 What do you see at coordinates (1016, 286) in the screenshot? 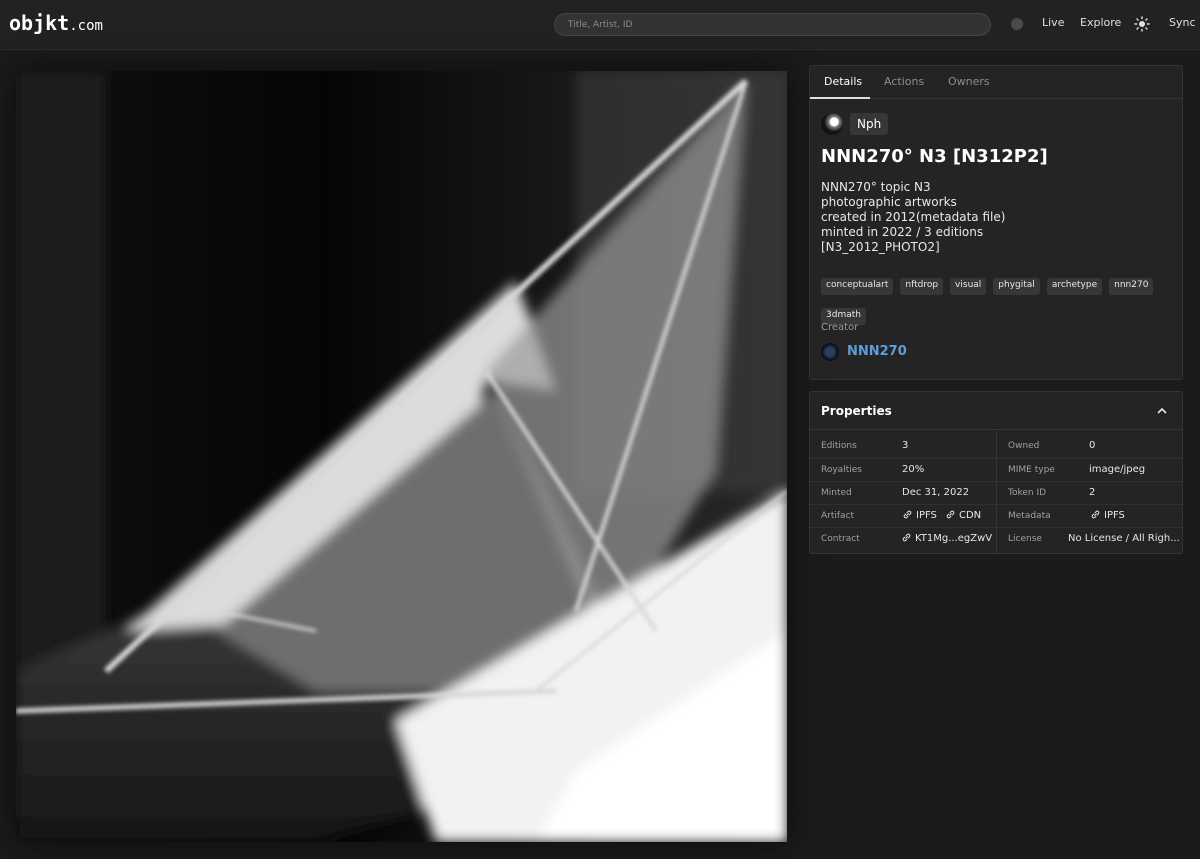
I see `tag-phygital: phygital` at bounding box center [1016, 286].